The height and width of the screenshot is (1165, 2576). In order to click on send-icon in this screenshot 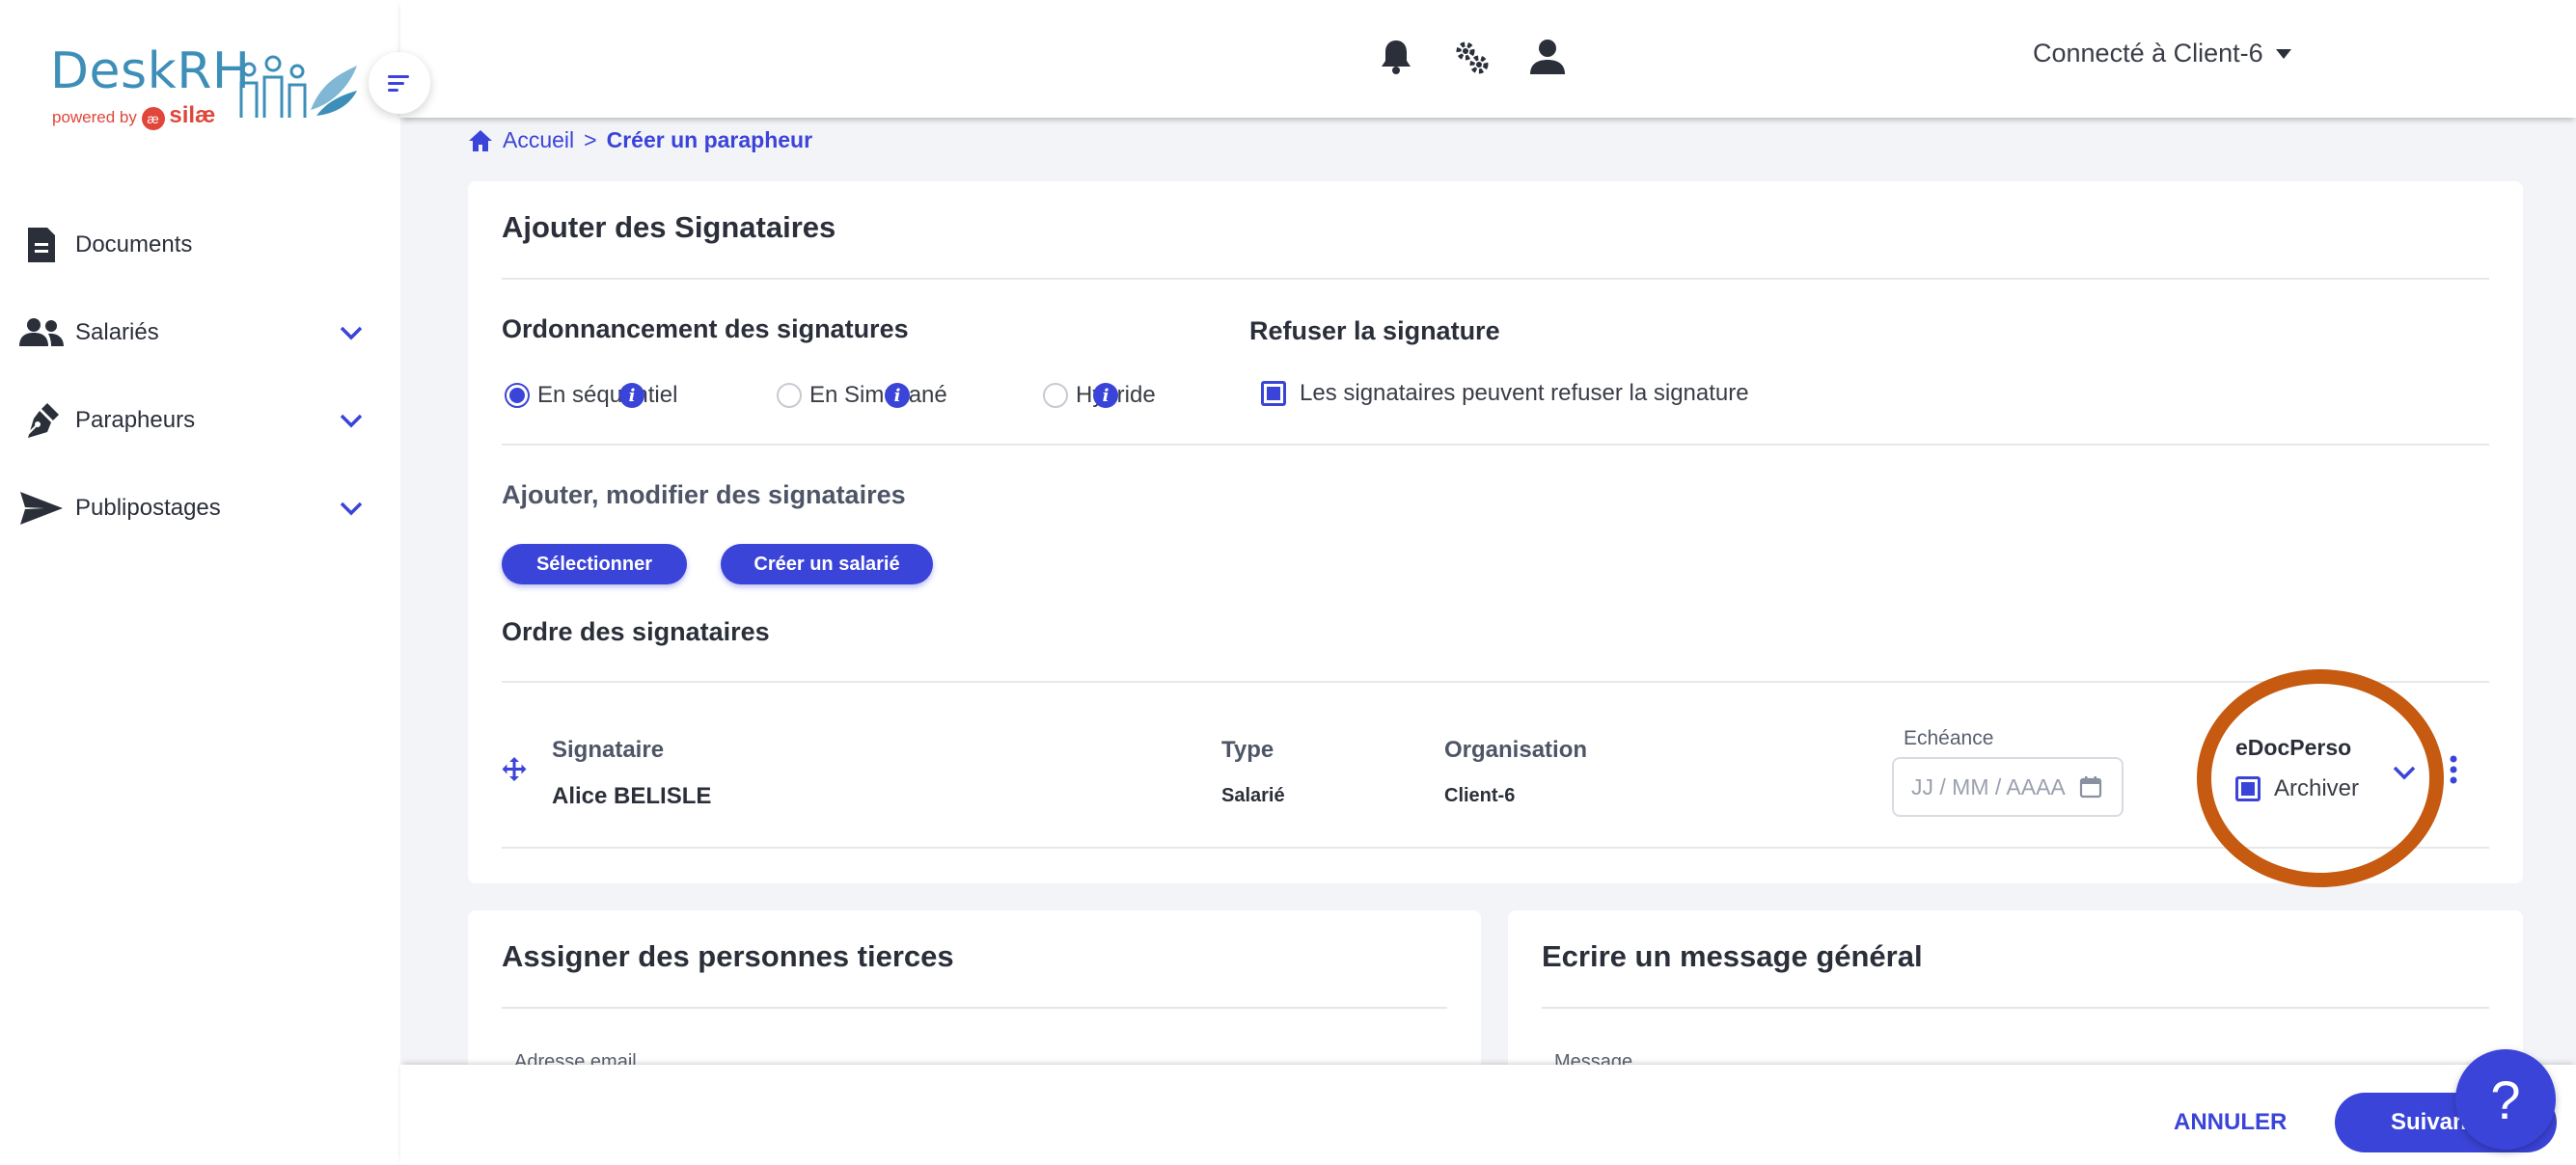, I will do `click(42, 508)`.